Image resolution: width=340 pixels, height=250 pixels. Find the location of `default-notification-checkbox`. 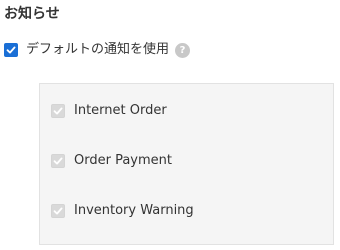

default-notification-checkbox is located at coordinates (11, 50).